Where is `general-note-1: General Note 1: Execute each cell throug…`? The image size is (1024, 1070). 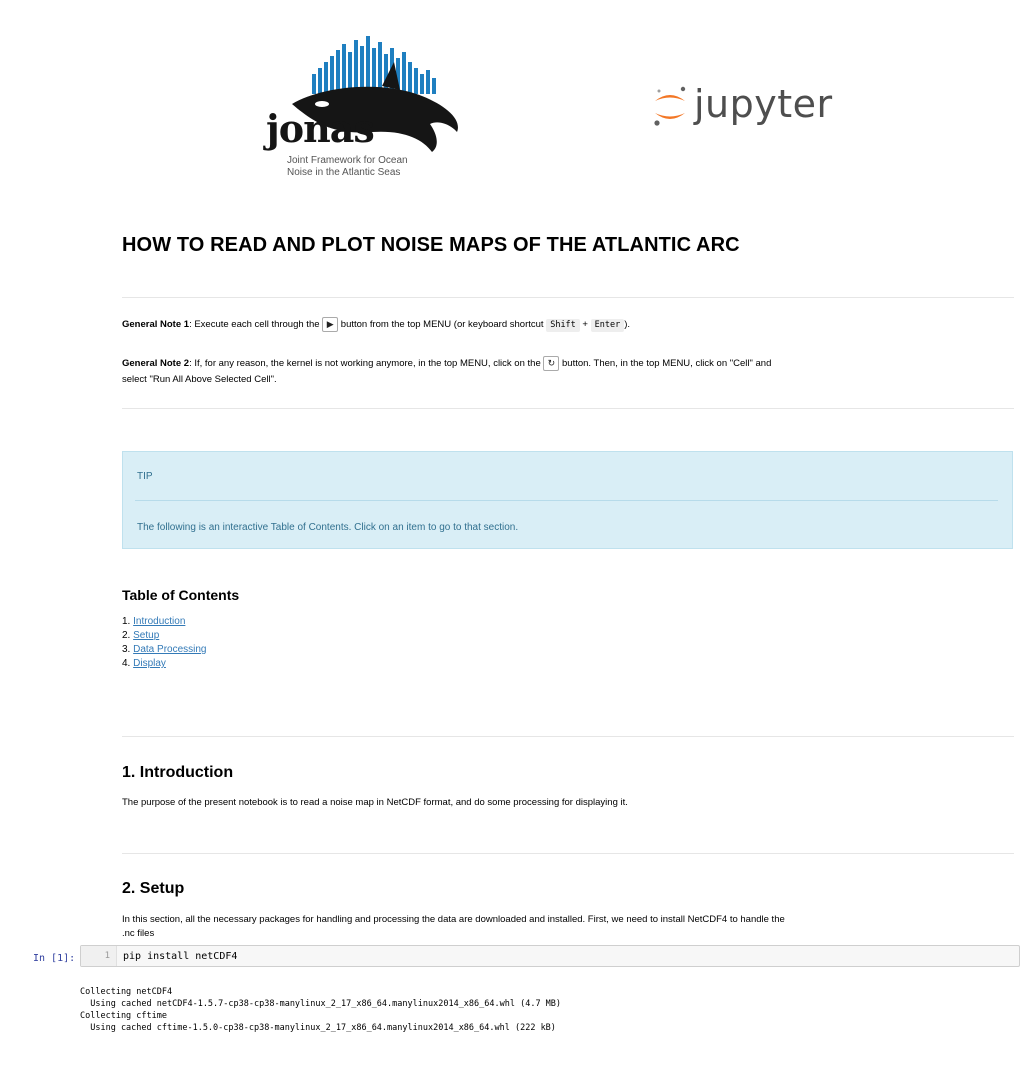 general-note-1: General Note 1: Execute each cell throug… is located at coordinates (562, 325).